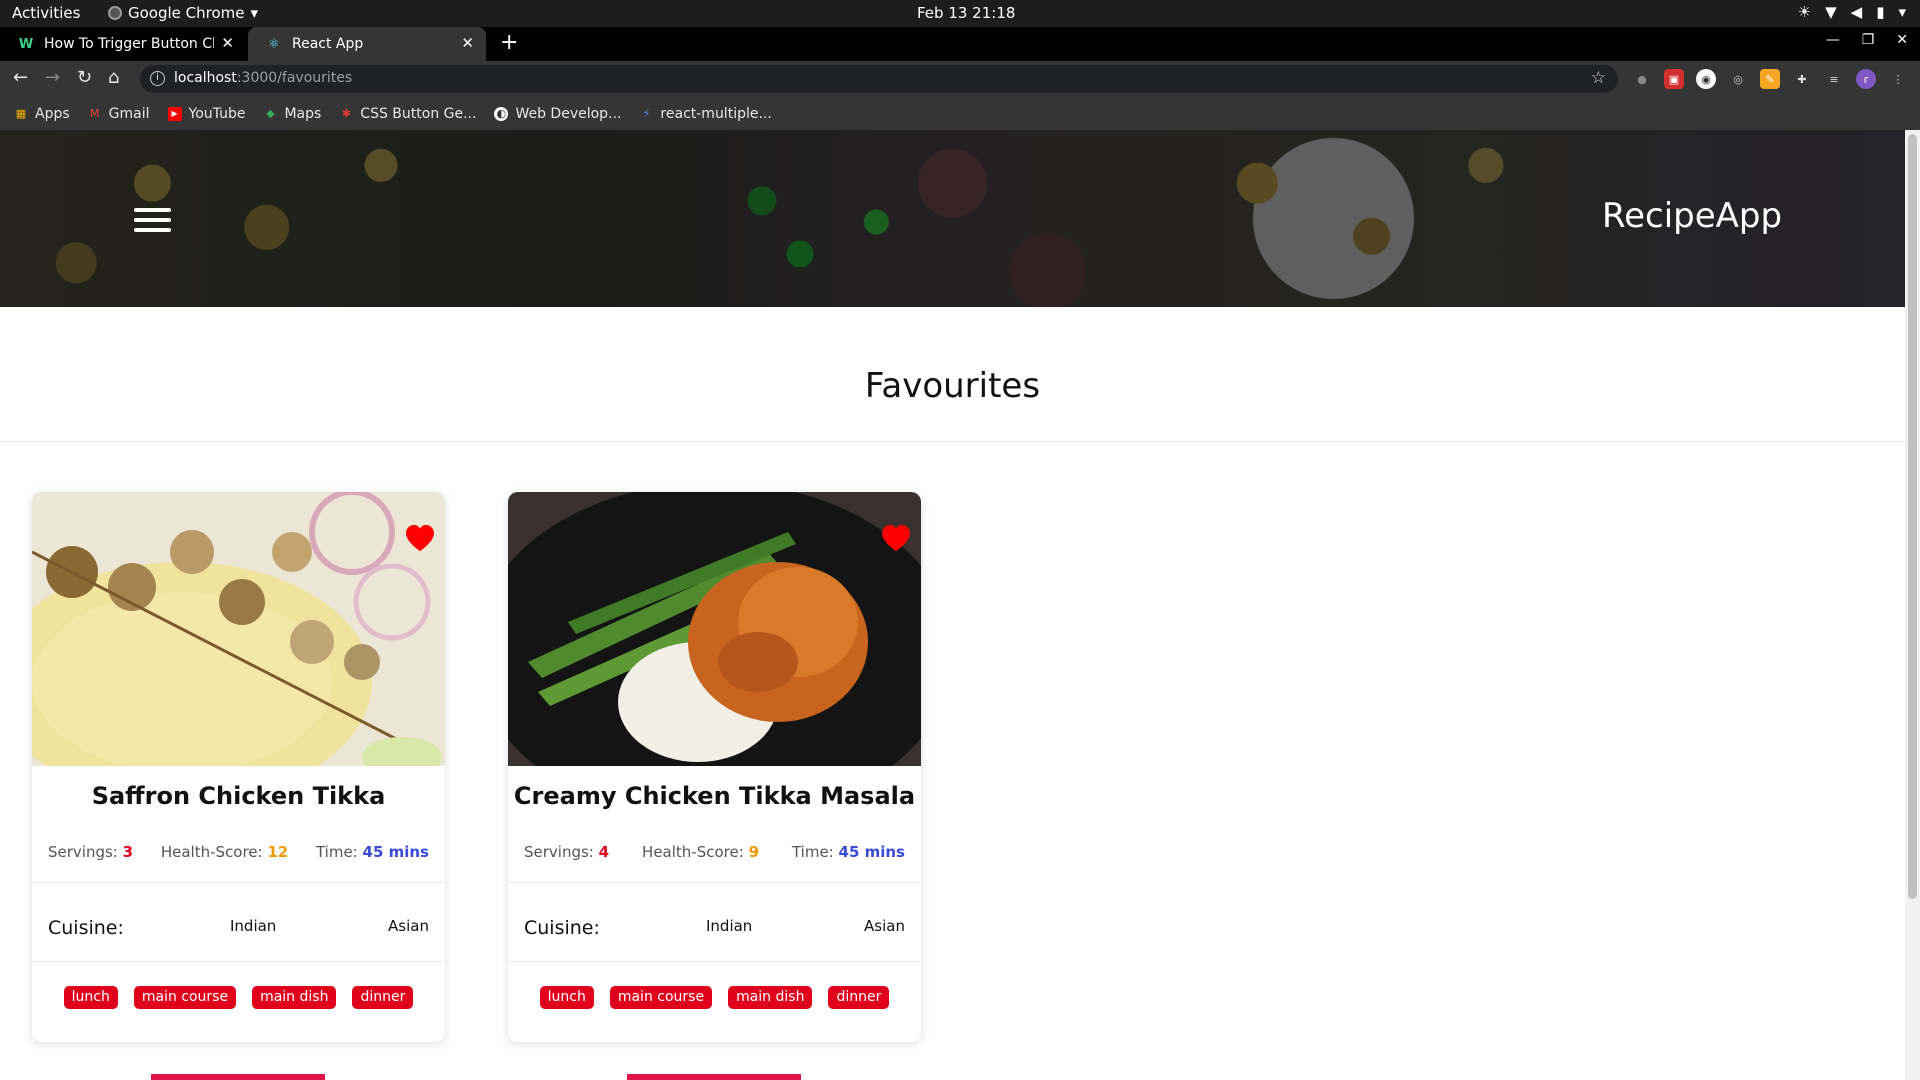 The height and width of the screenshot is (1080, 1920). Describe the element at coordinates (1902, 12) in the screenshot. I see `power-menu-icon: ▾` at that location.